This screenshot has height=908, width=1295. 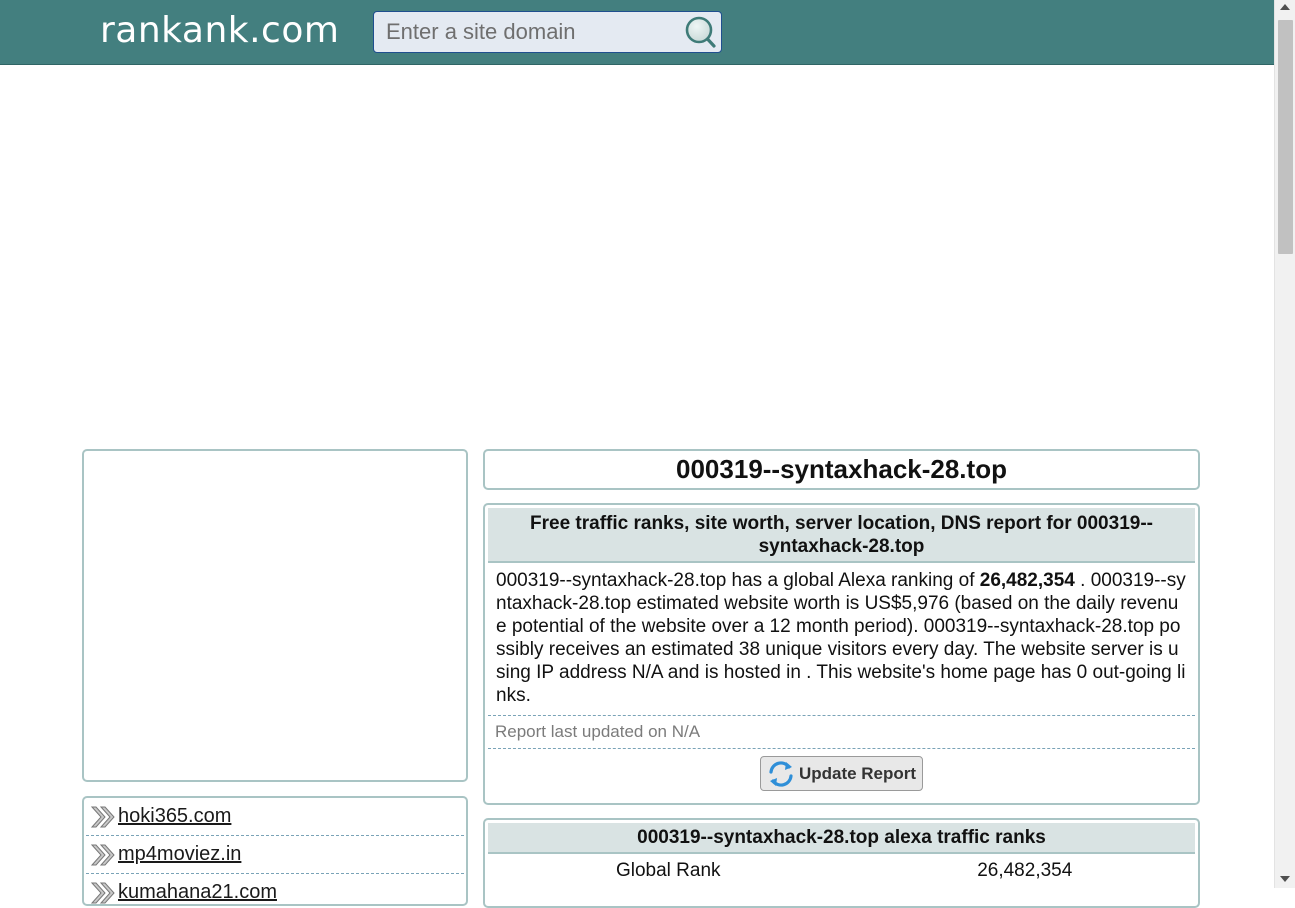 I want to click on search-box, so click(x=547, y=32).